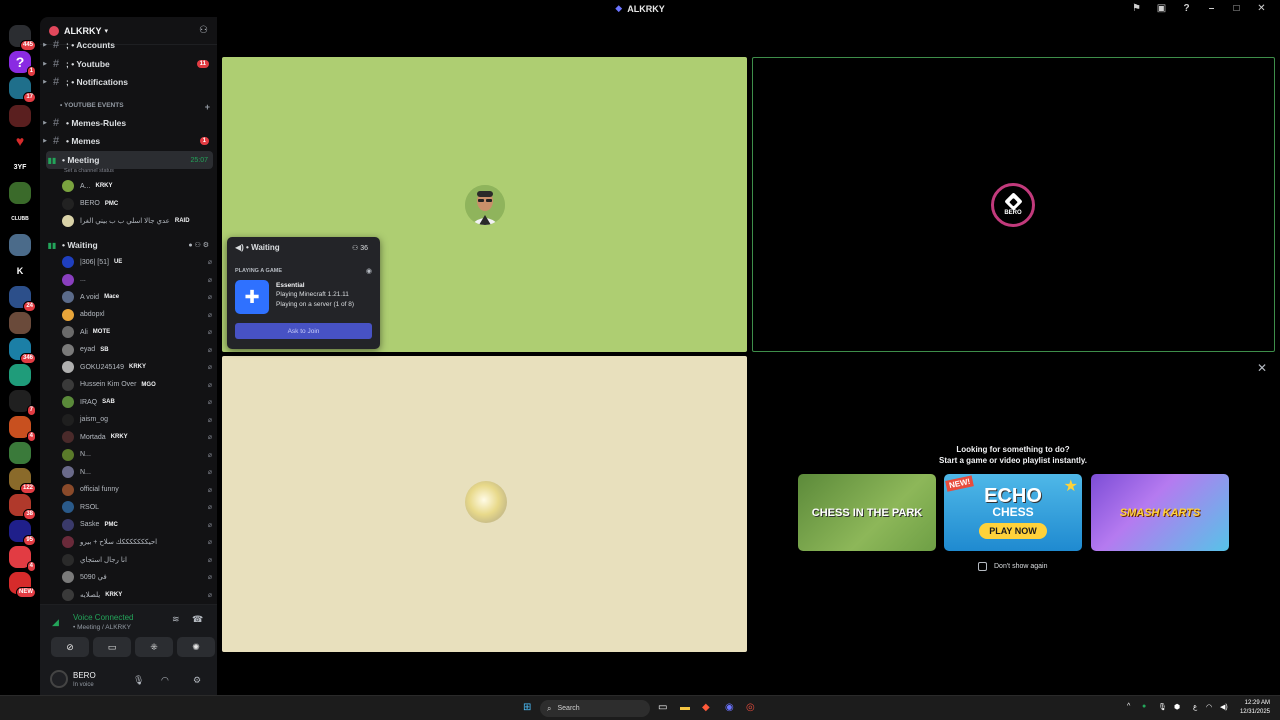 The image size is (1280, 720). What do you see at coordinates (1255, 708) in the screenshot?
I see `clock: 12:29 AM 12/31/2025` at bounding box center [1255, 708].